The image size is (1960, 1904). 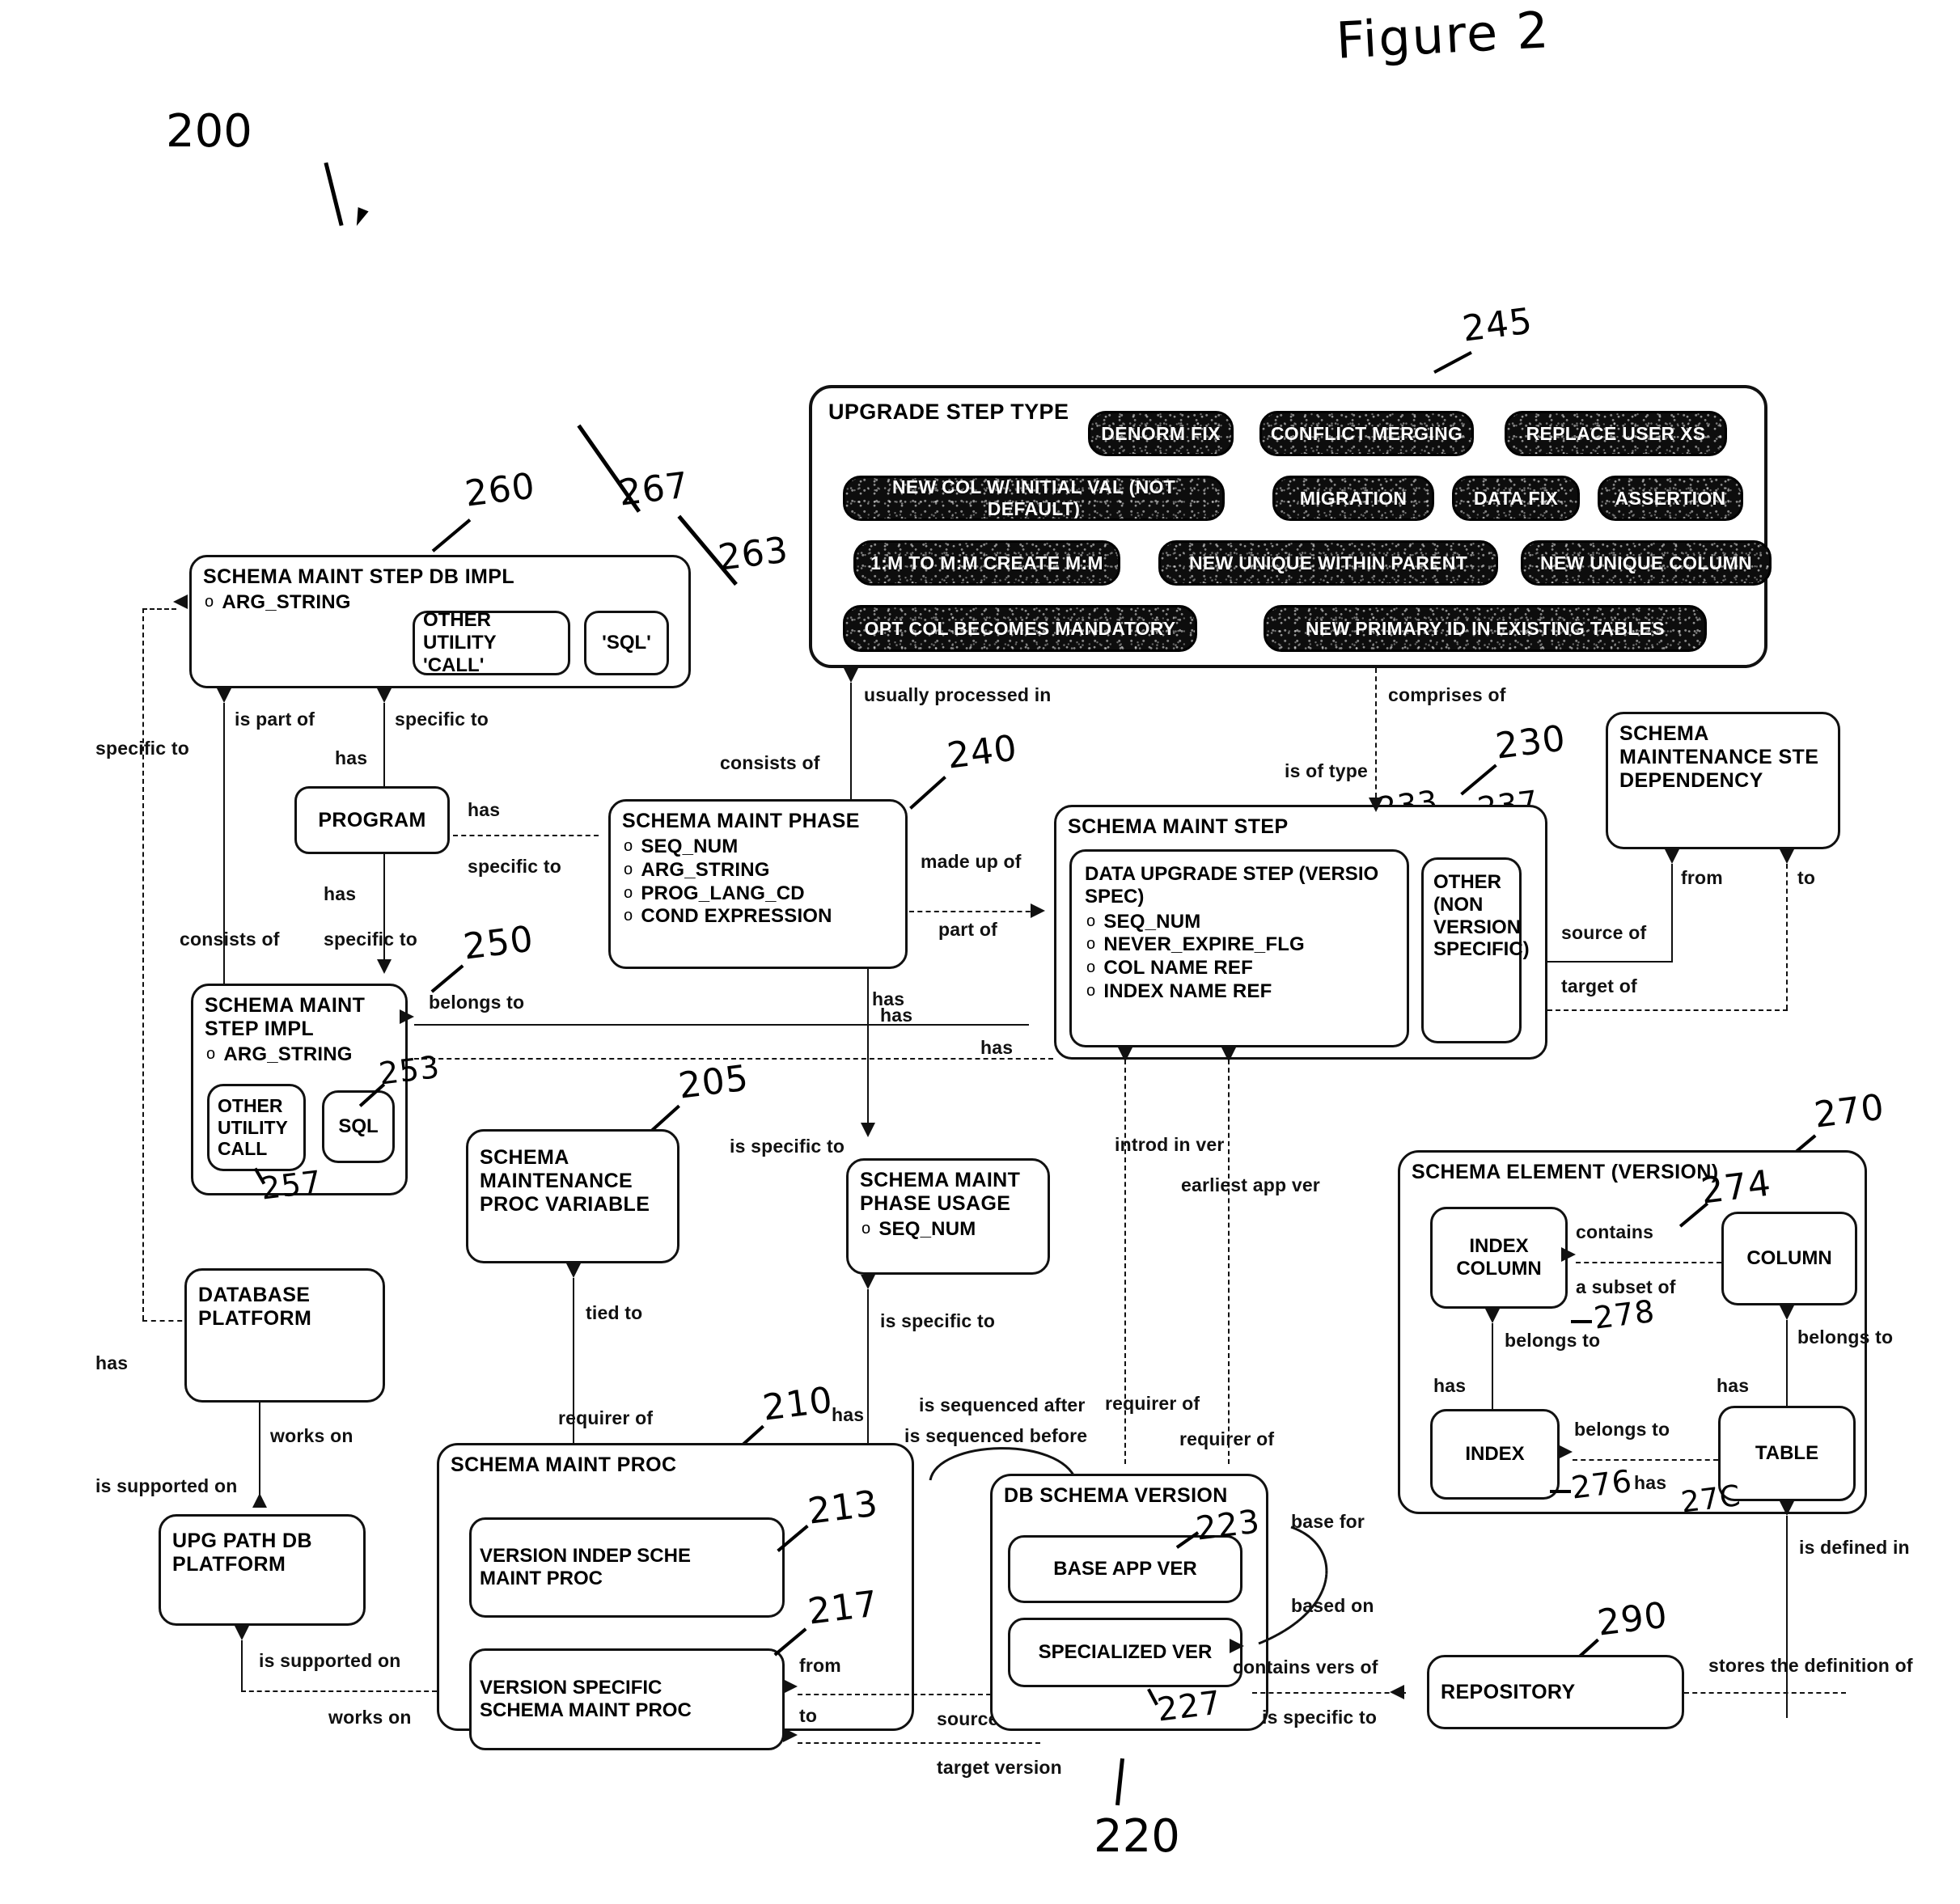 I want to click on pill-new-unique-column: NEW UNIQUE COLUMN, so click(x=1646, y=563).